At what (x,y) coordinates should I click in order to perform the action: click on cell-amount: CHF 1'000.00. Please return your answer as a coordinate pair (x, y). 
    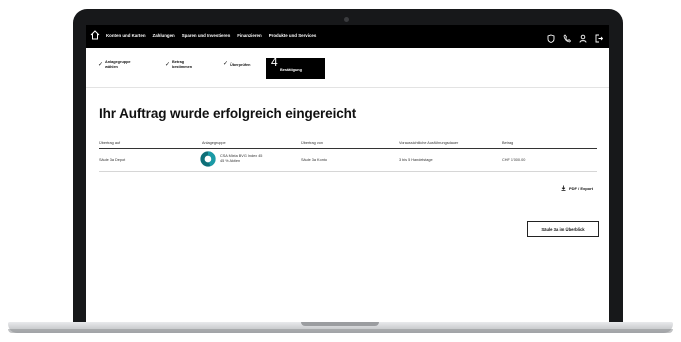
    Looking at the image, I should click on (514, 160).